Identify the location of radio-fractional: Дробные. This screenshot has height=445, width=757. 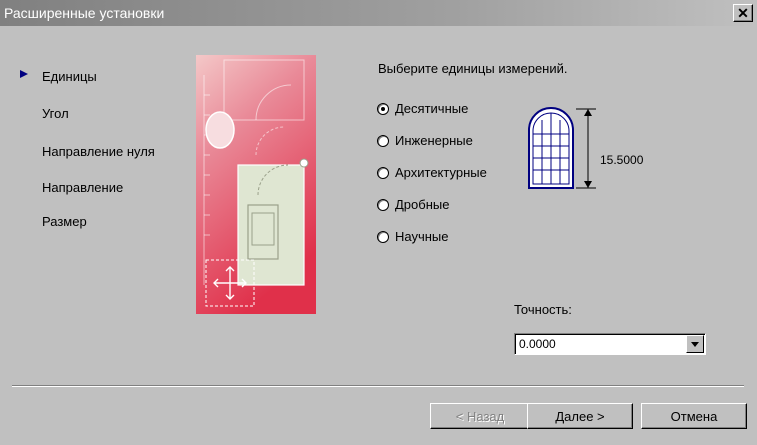
(413, 204).